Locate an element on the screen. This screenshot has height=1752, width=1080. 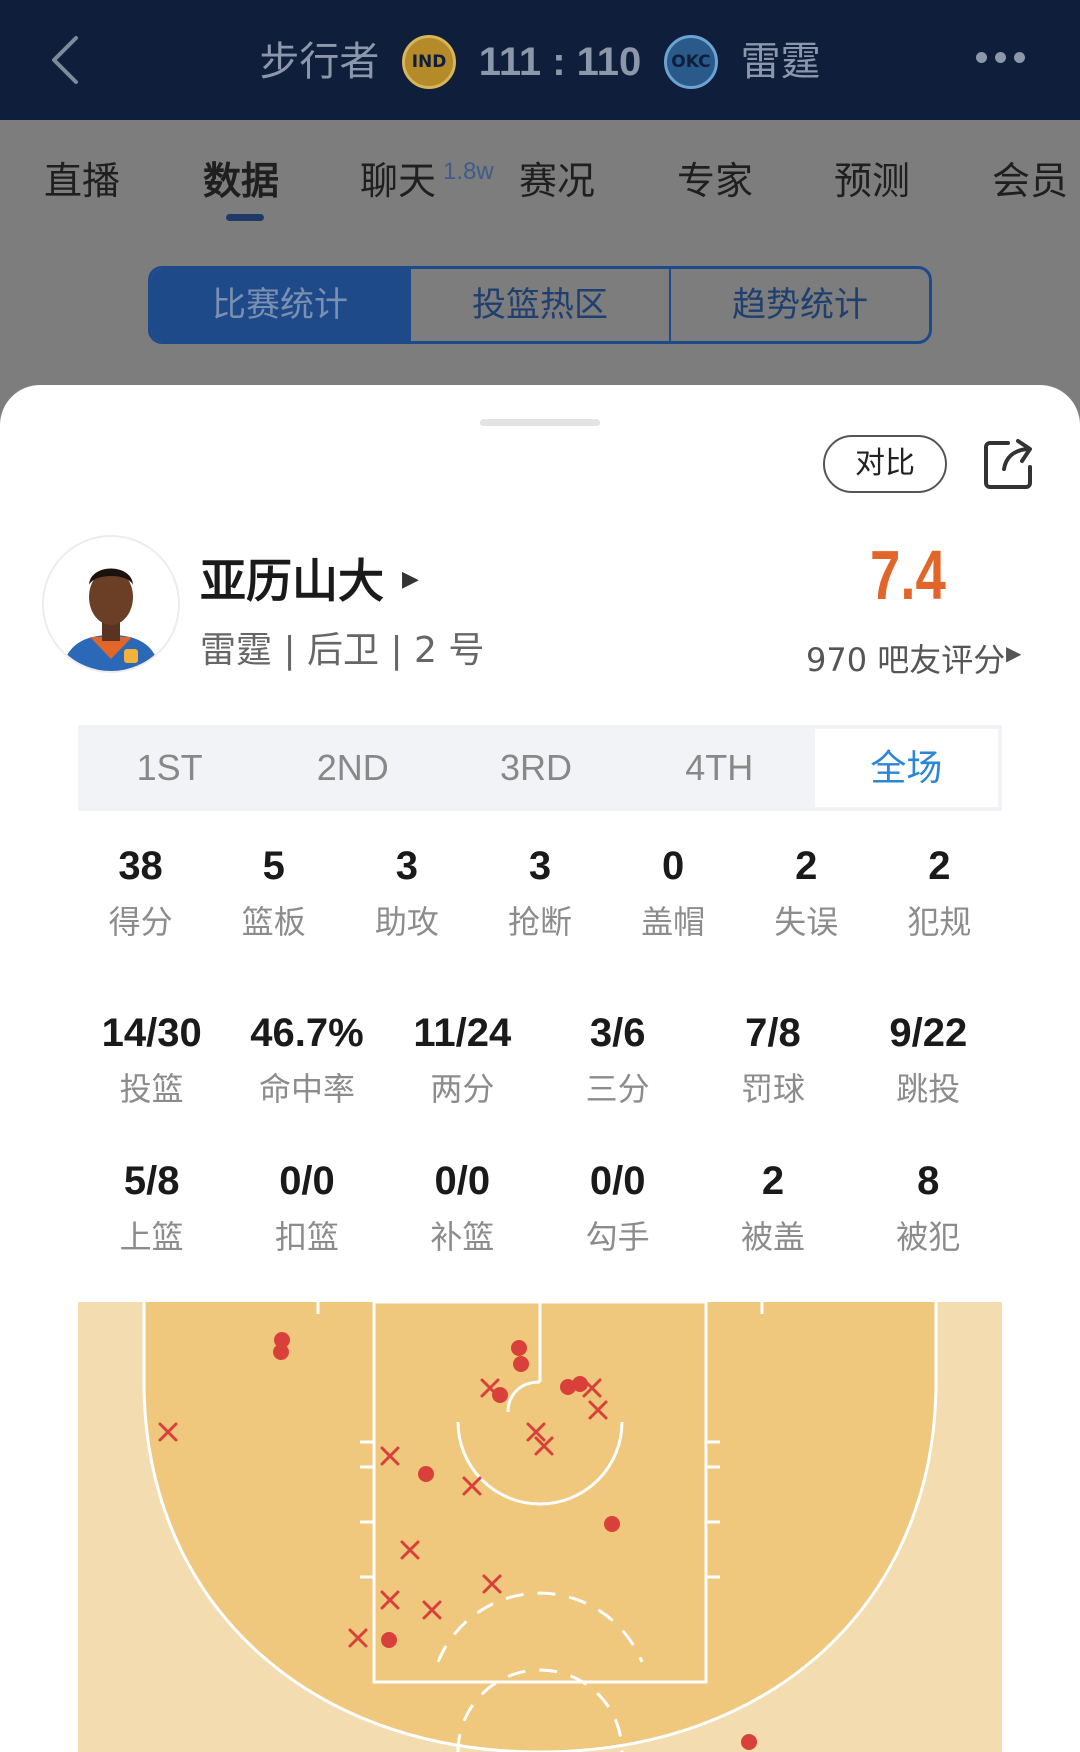
tab-data: 数据 is located at coordinates (241, 177).